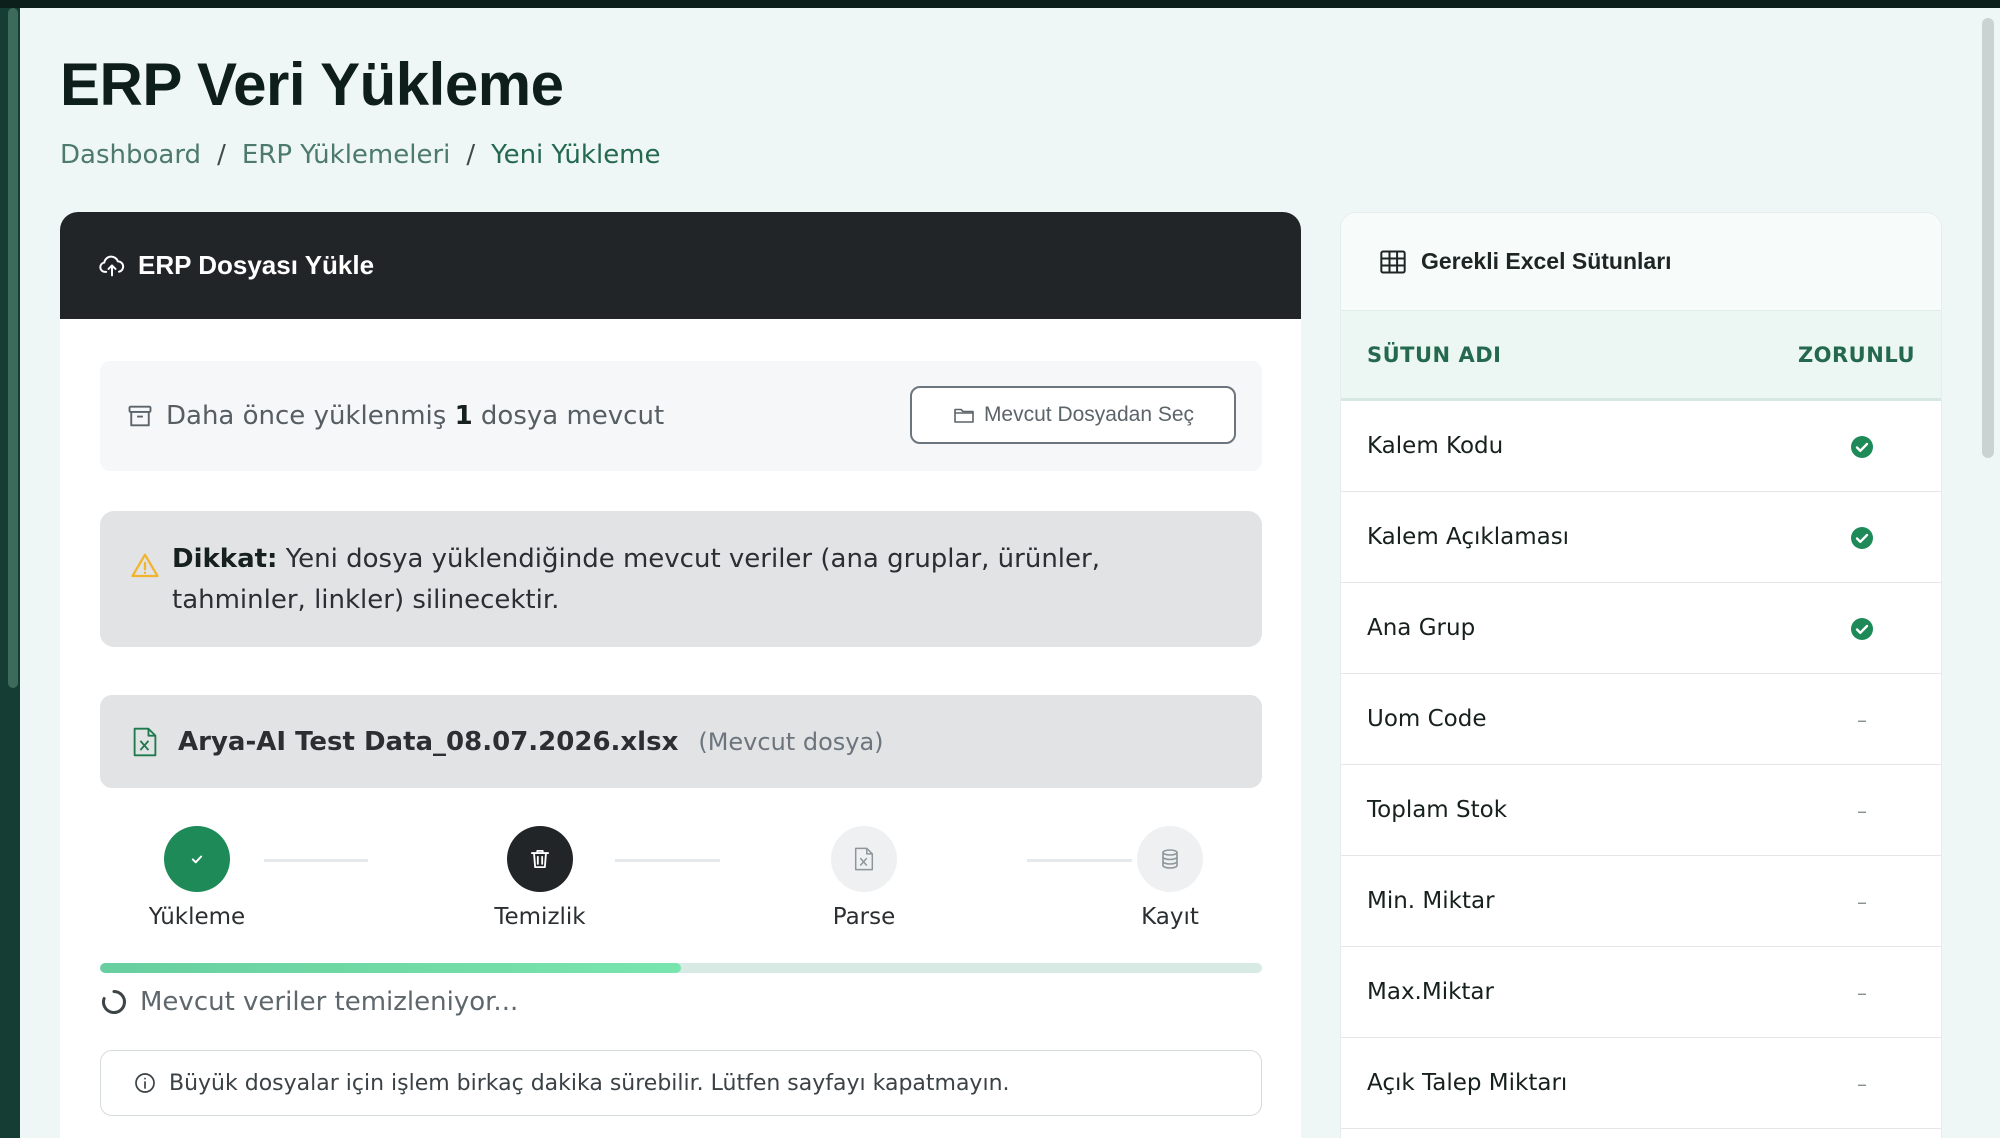  What do you see at coordinates (346, 155) in the screenshot?
I see `breadcrumb-erp-uploads: ERP Yüklemeleri` at bounding box center [346, 155].